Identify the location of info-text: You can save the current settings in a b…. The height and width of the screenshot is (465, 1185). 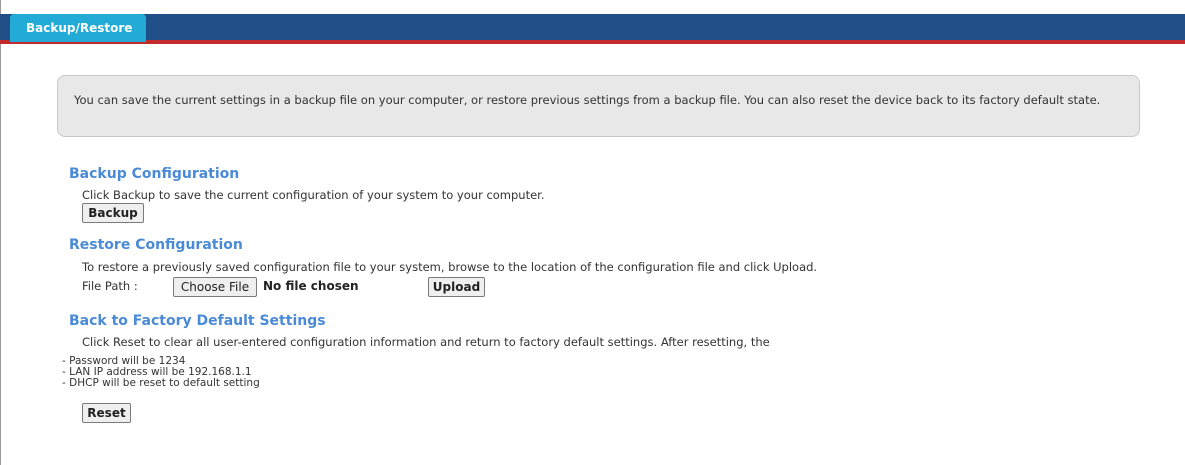
(587, 100).